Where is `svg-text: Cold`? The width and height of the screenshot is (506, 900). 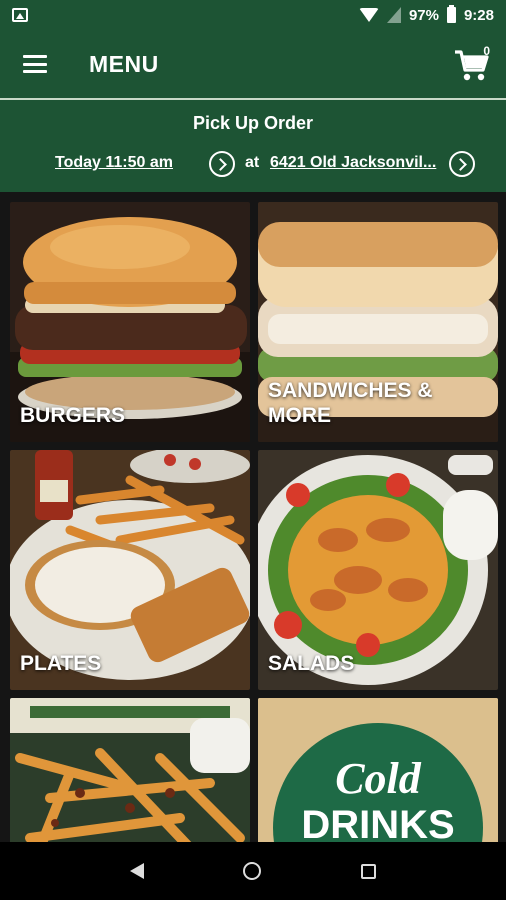 svg-text: Cold is located at coordinates (378, 778).